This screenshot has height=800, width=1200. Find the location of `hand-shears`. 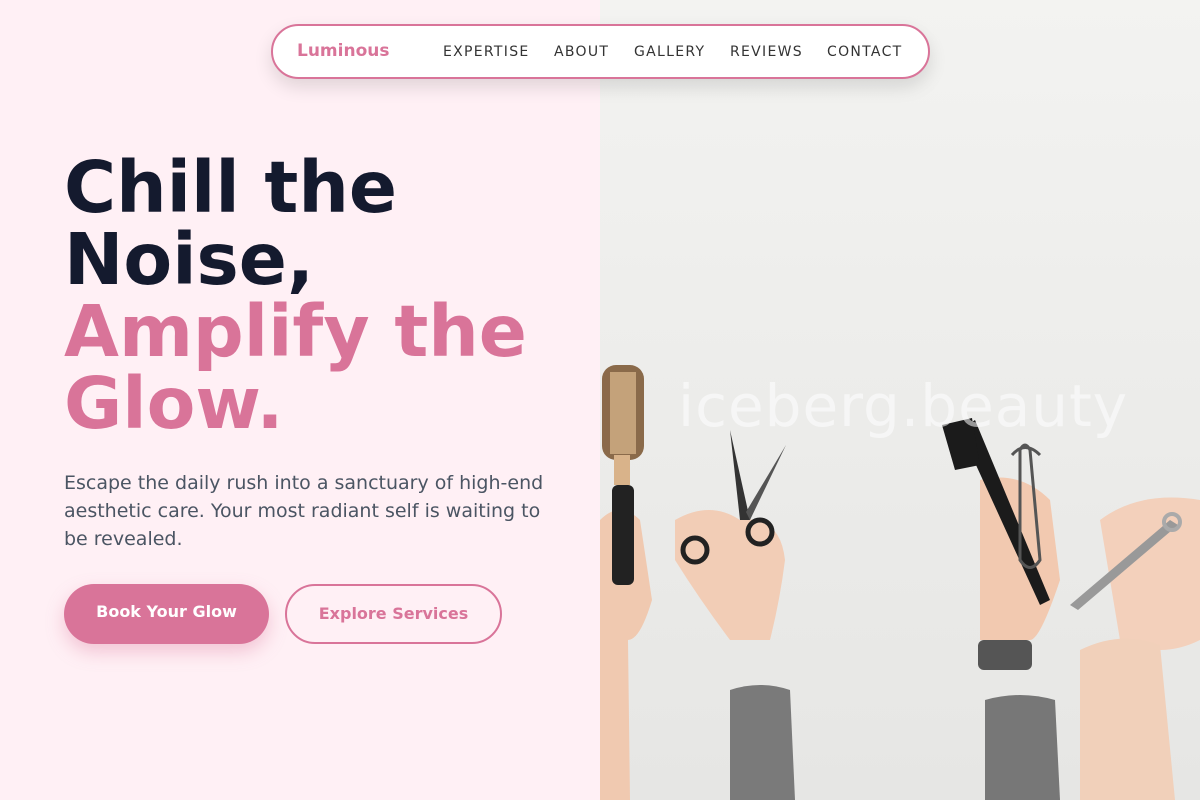

hand-shears is located at coordinates (1135, 648).